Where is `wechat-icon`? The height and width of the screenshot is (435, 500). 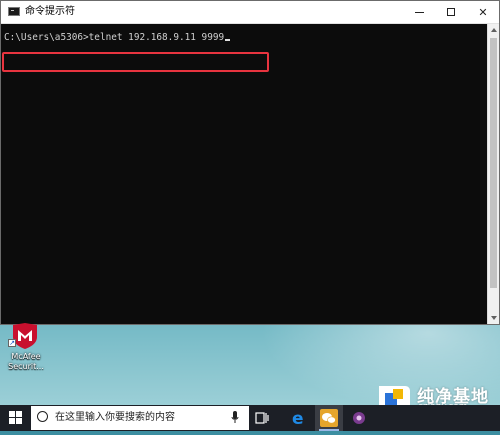
wechat-icon is located at coordinates (329, 418).